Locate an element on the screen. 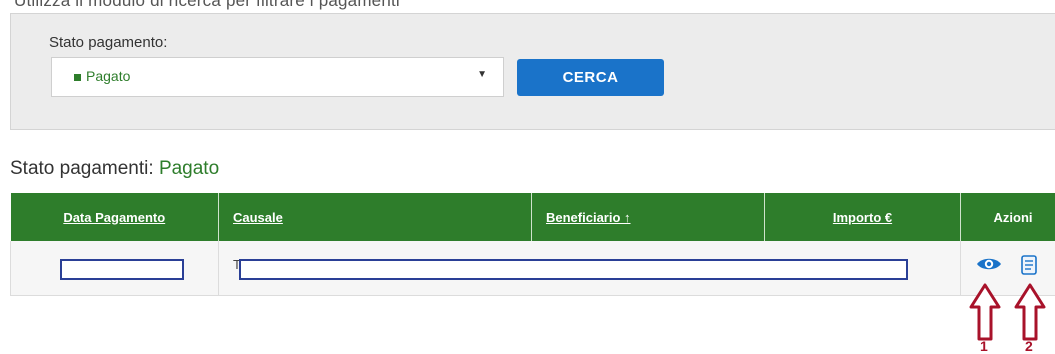 The image size is (1055, 354). annotation-arrow-1-icon is located at coordinates (985, 312).